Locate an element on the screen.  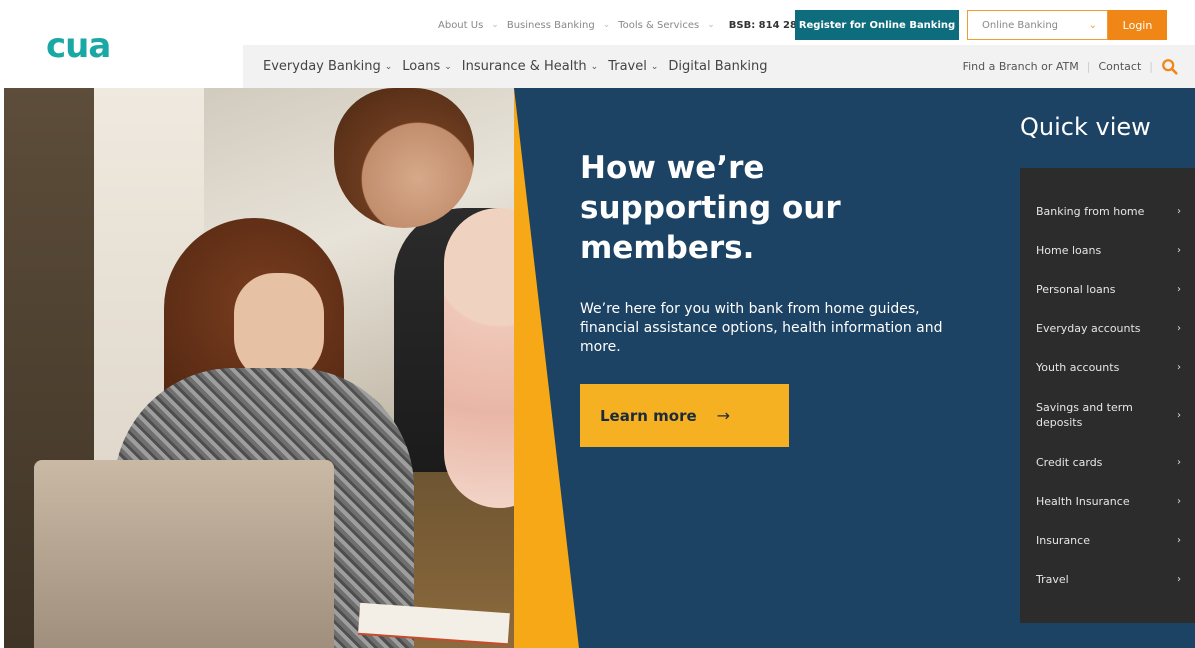
utility-link-about: About Us is located at coordinates (460, 25).